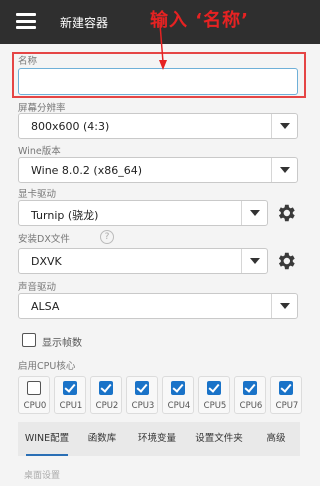  I want to click on resolution-select: 800x600 (4:3), so click(158, 126).